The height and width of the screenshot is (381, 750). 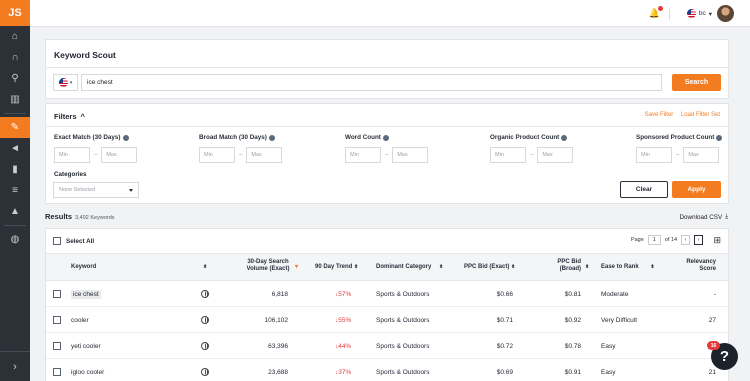 I want to click on ppc-exact-cell: $0.69, so click(x=504, y=372).